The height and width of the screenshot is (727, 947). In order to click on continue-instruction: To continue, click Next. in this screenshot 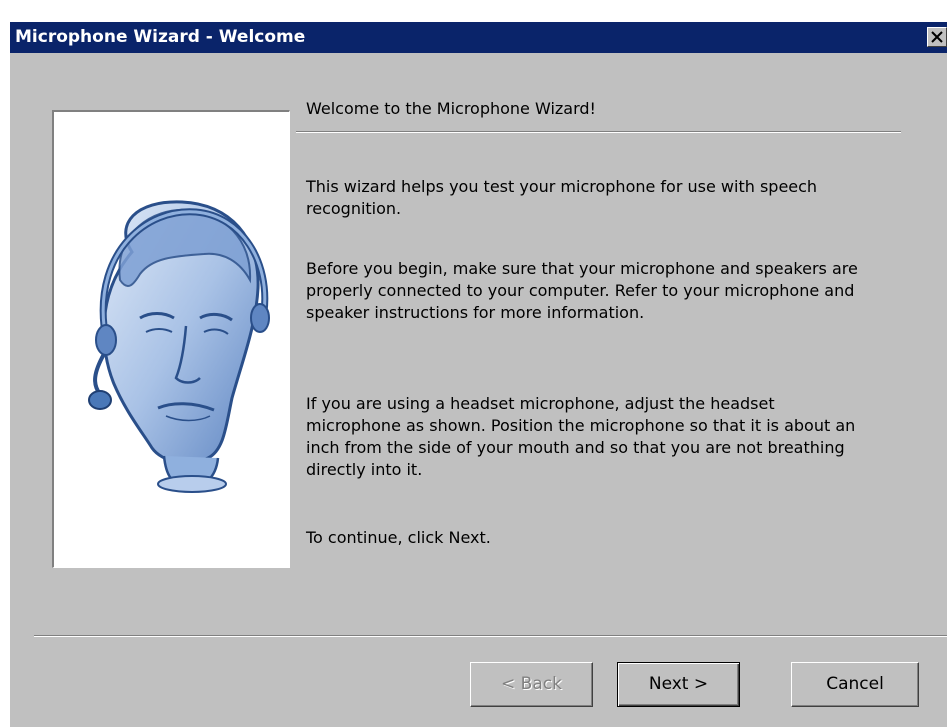, I will do `click(398, 537)`.